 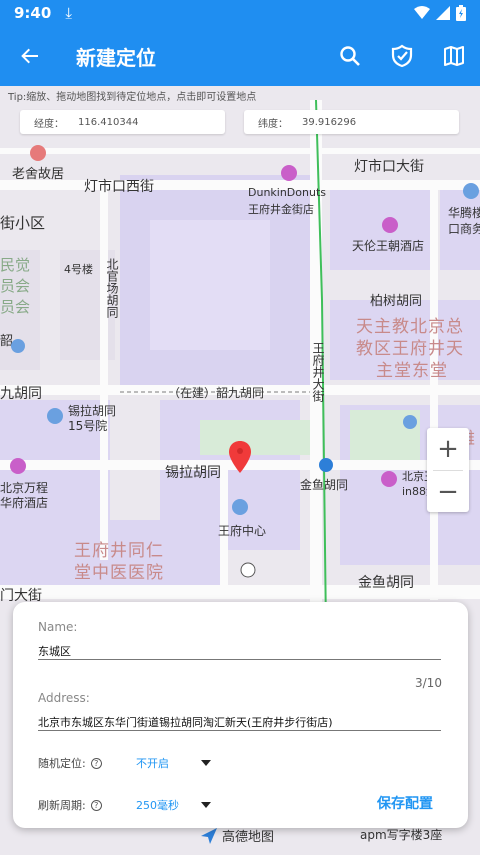 I want to click on name-underline, so click(x=239, y=659).